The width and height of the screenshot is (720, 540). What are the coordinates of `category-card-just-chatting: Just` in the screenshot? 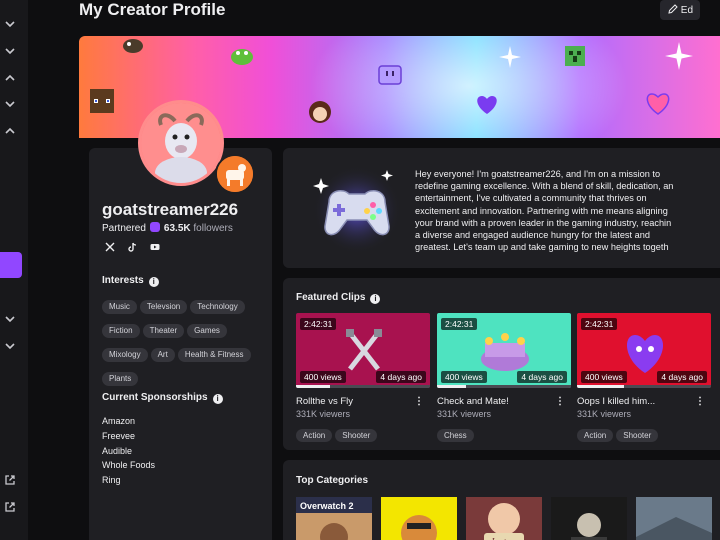 It's located at (504, 518).